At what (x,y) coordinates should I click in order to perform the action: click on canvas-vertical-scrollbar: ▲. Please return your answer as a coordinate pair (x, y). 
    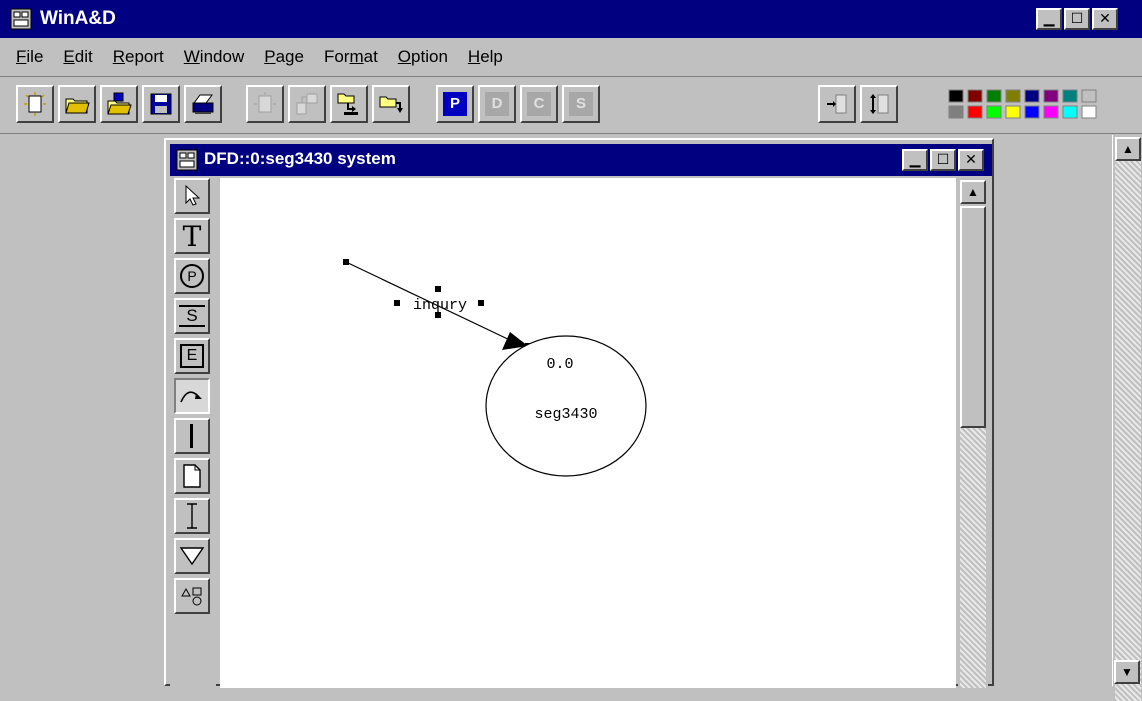
    Looking at the image, I should click on (973, 433).